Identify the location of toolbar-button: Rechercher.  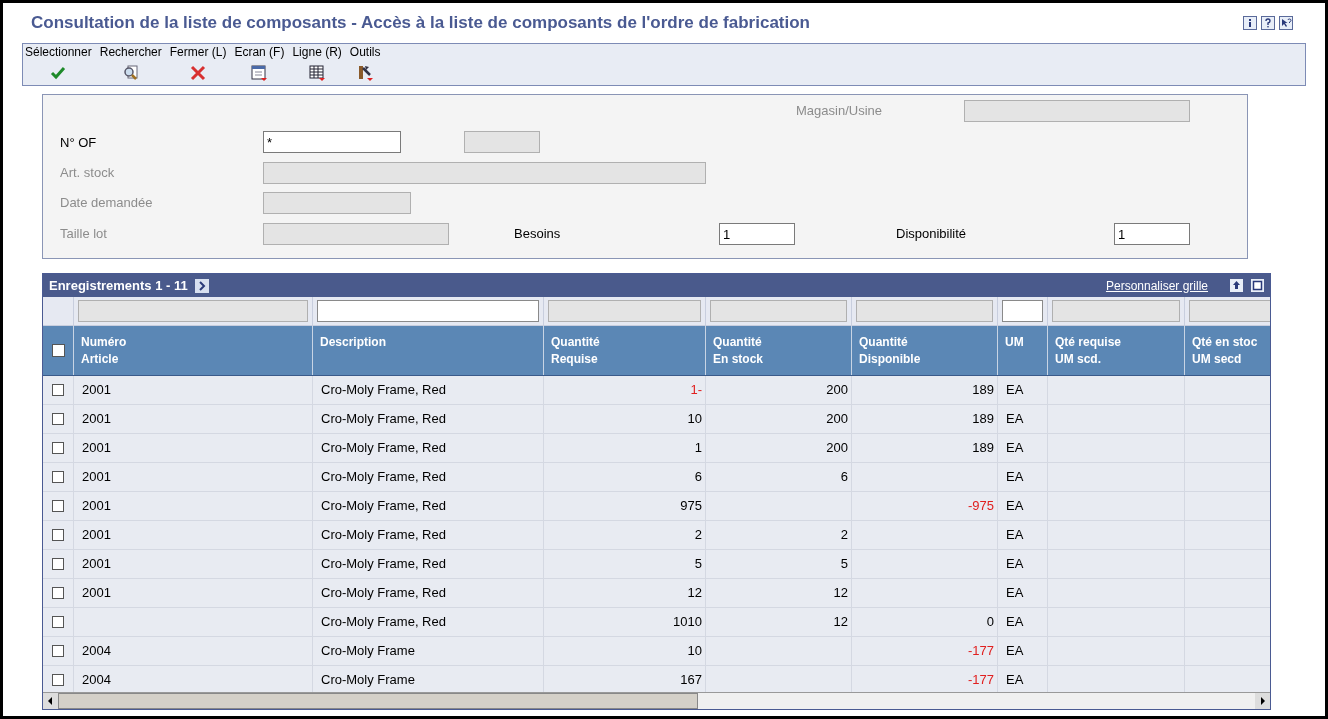
(130, 63).